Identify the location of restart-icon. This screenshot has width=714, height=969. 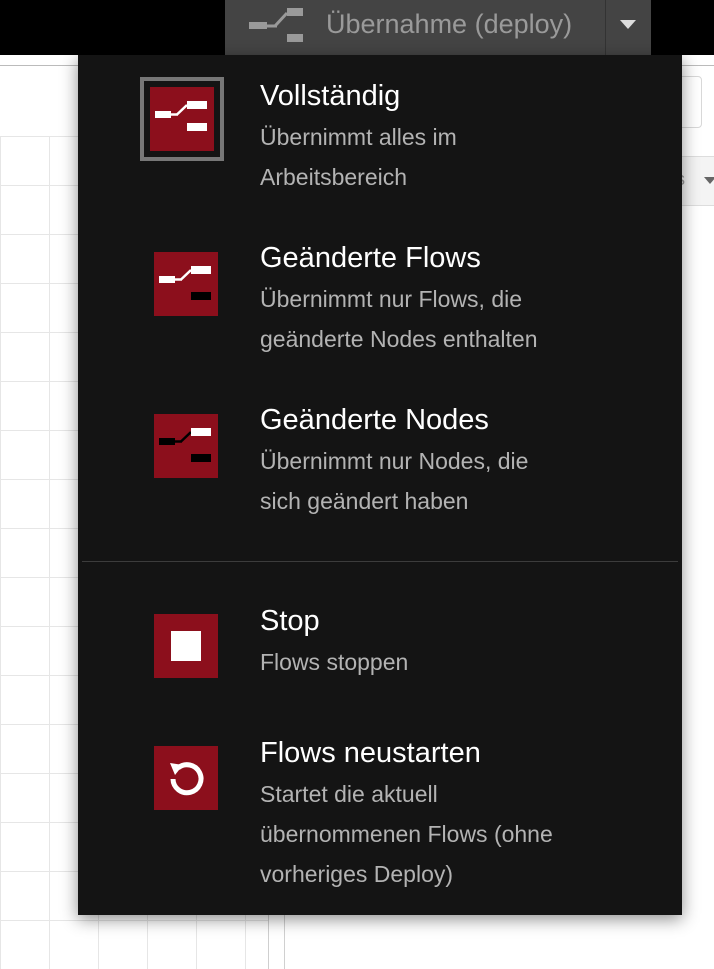
(186, 778).